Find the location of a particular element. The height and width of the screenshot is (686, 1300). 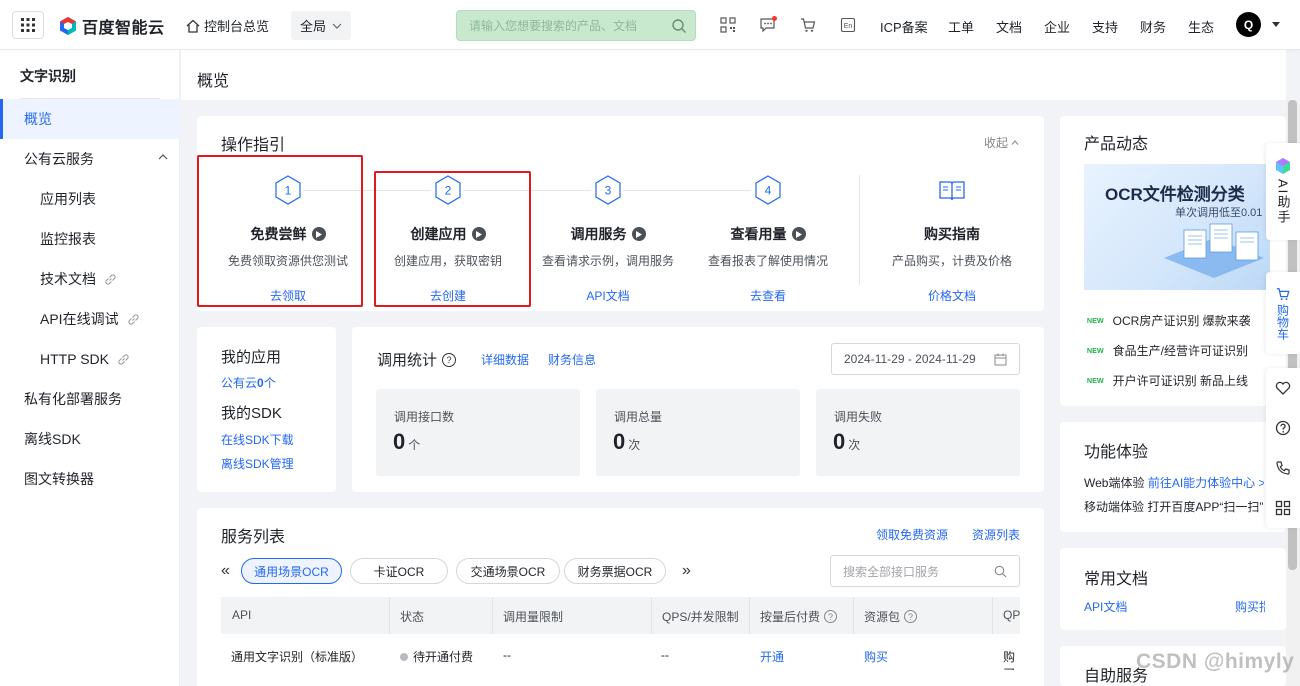

nav-icp: ICP备案 is located at coordinates (904, 26).